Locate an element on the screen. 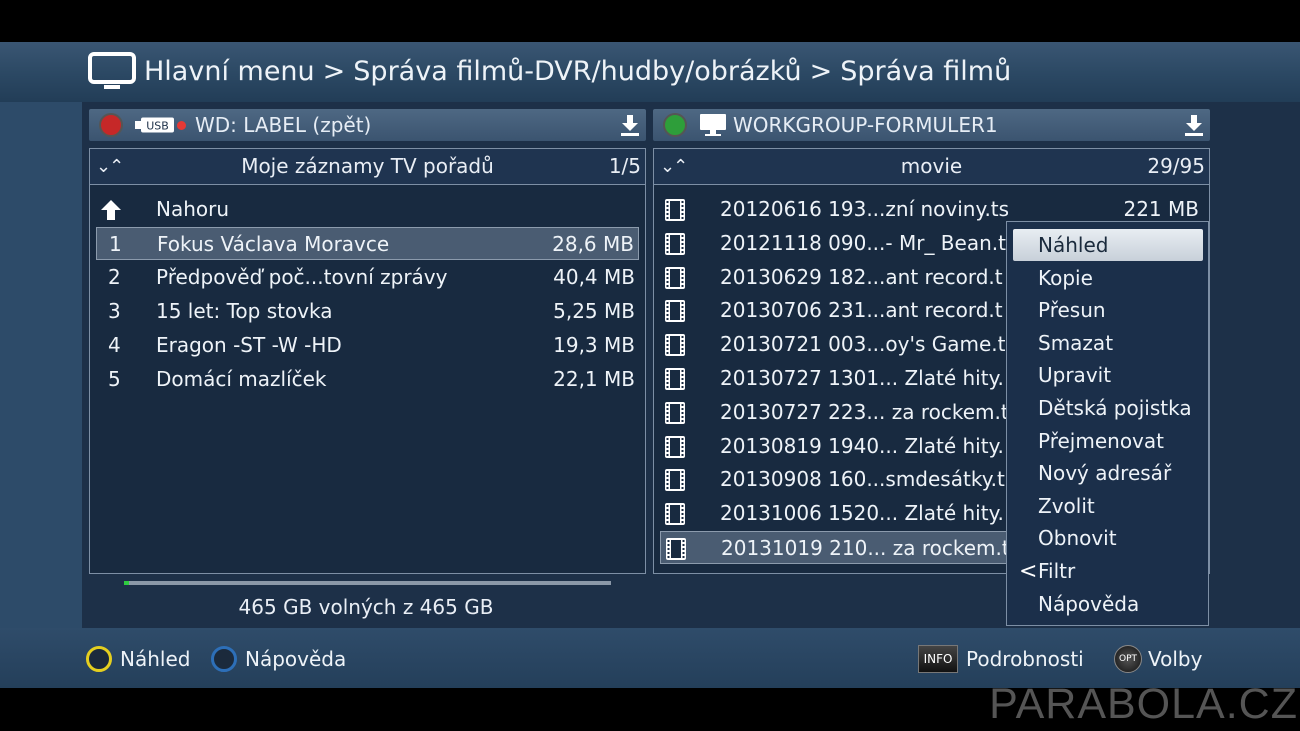 The image size is (1300, 731). left-panel-title: WD: LABEL (zpět) is located at coordinates (283, 125).